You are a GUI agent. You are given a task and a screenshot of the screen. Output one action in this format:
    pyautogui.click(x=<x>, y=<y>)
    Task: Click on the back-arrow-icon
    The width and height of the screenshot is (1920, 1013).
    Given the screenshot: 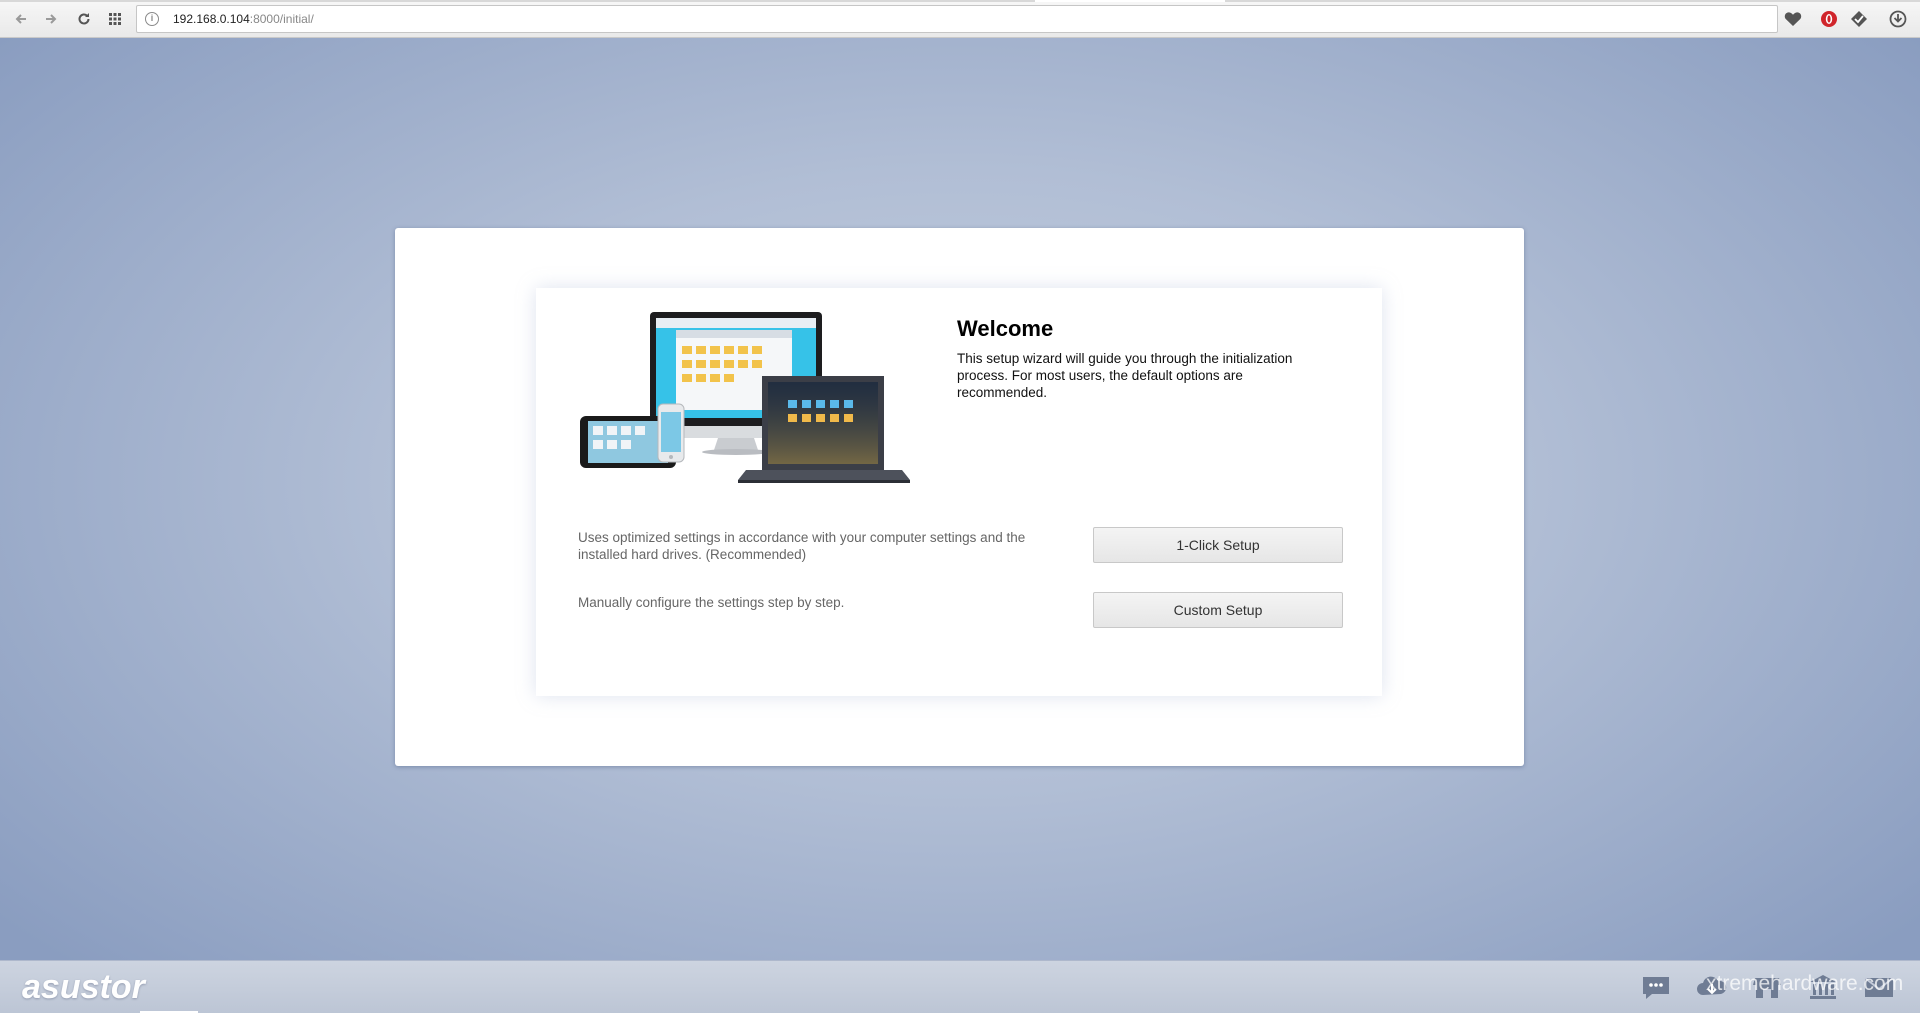 What is the action you would take?
    pyautogui.click(x=20, y=19)
    